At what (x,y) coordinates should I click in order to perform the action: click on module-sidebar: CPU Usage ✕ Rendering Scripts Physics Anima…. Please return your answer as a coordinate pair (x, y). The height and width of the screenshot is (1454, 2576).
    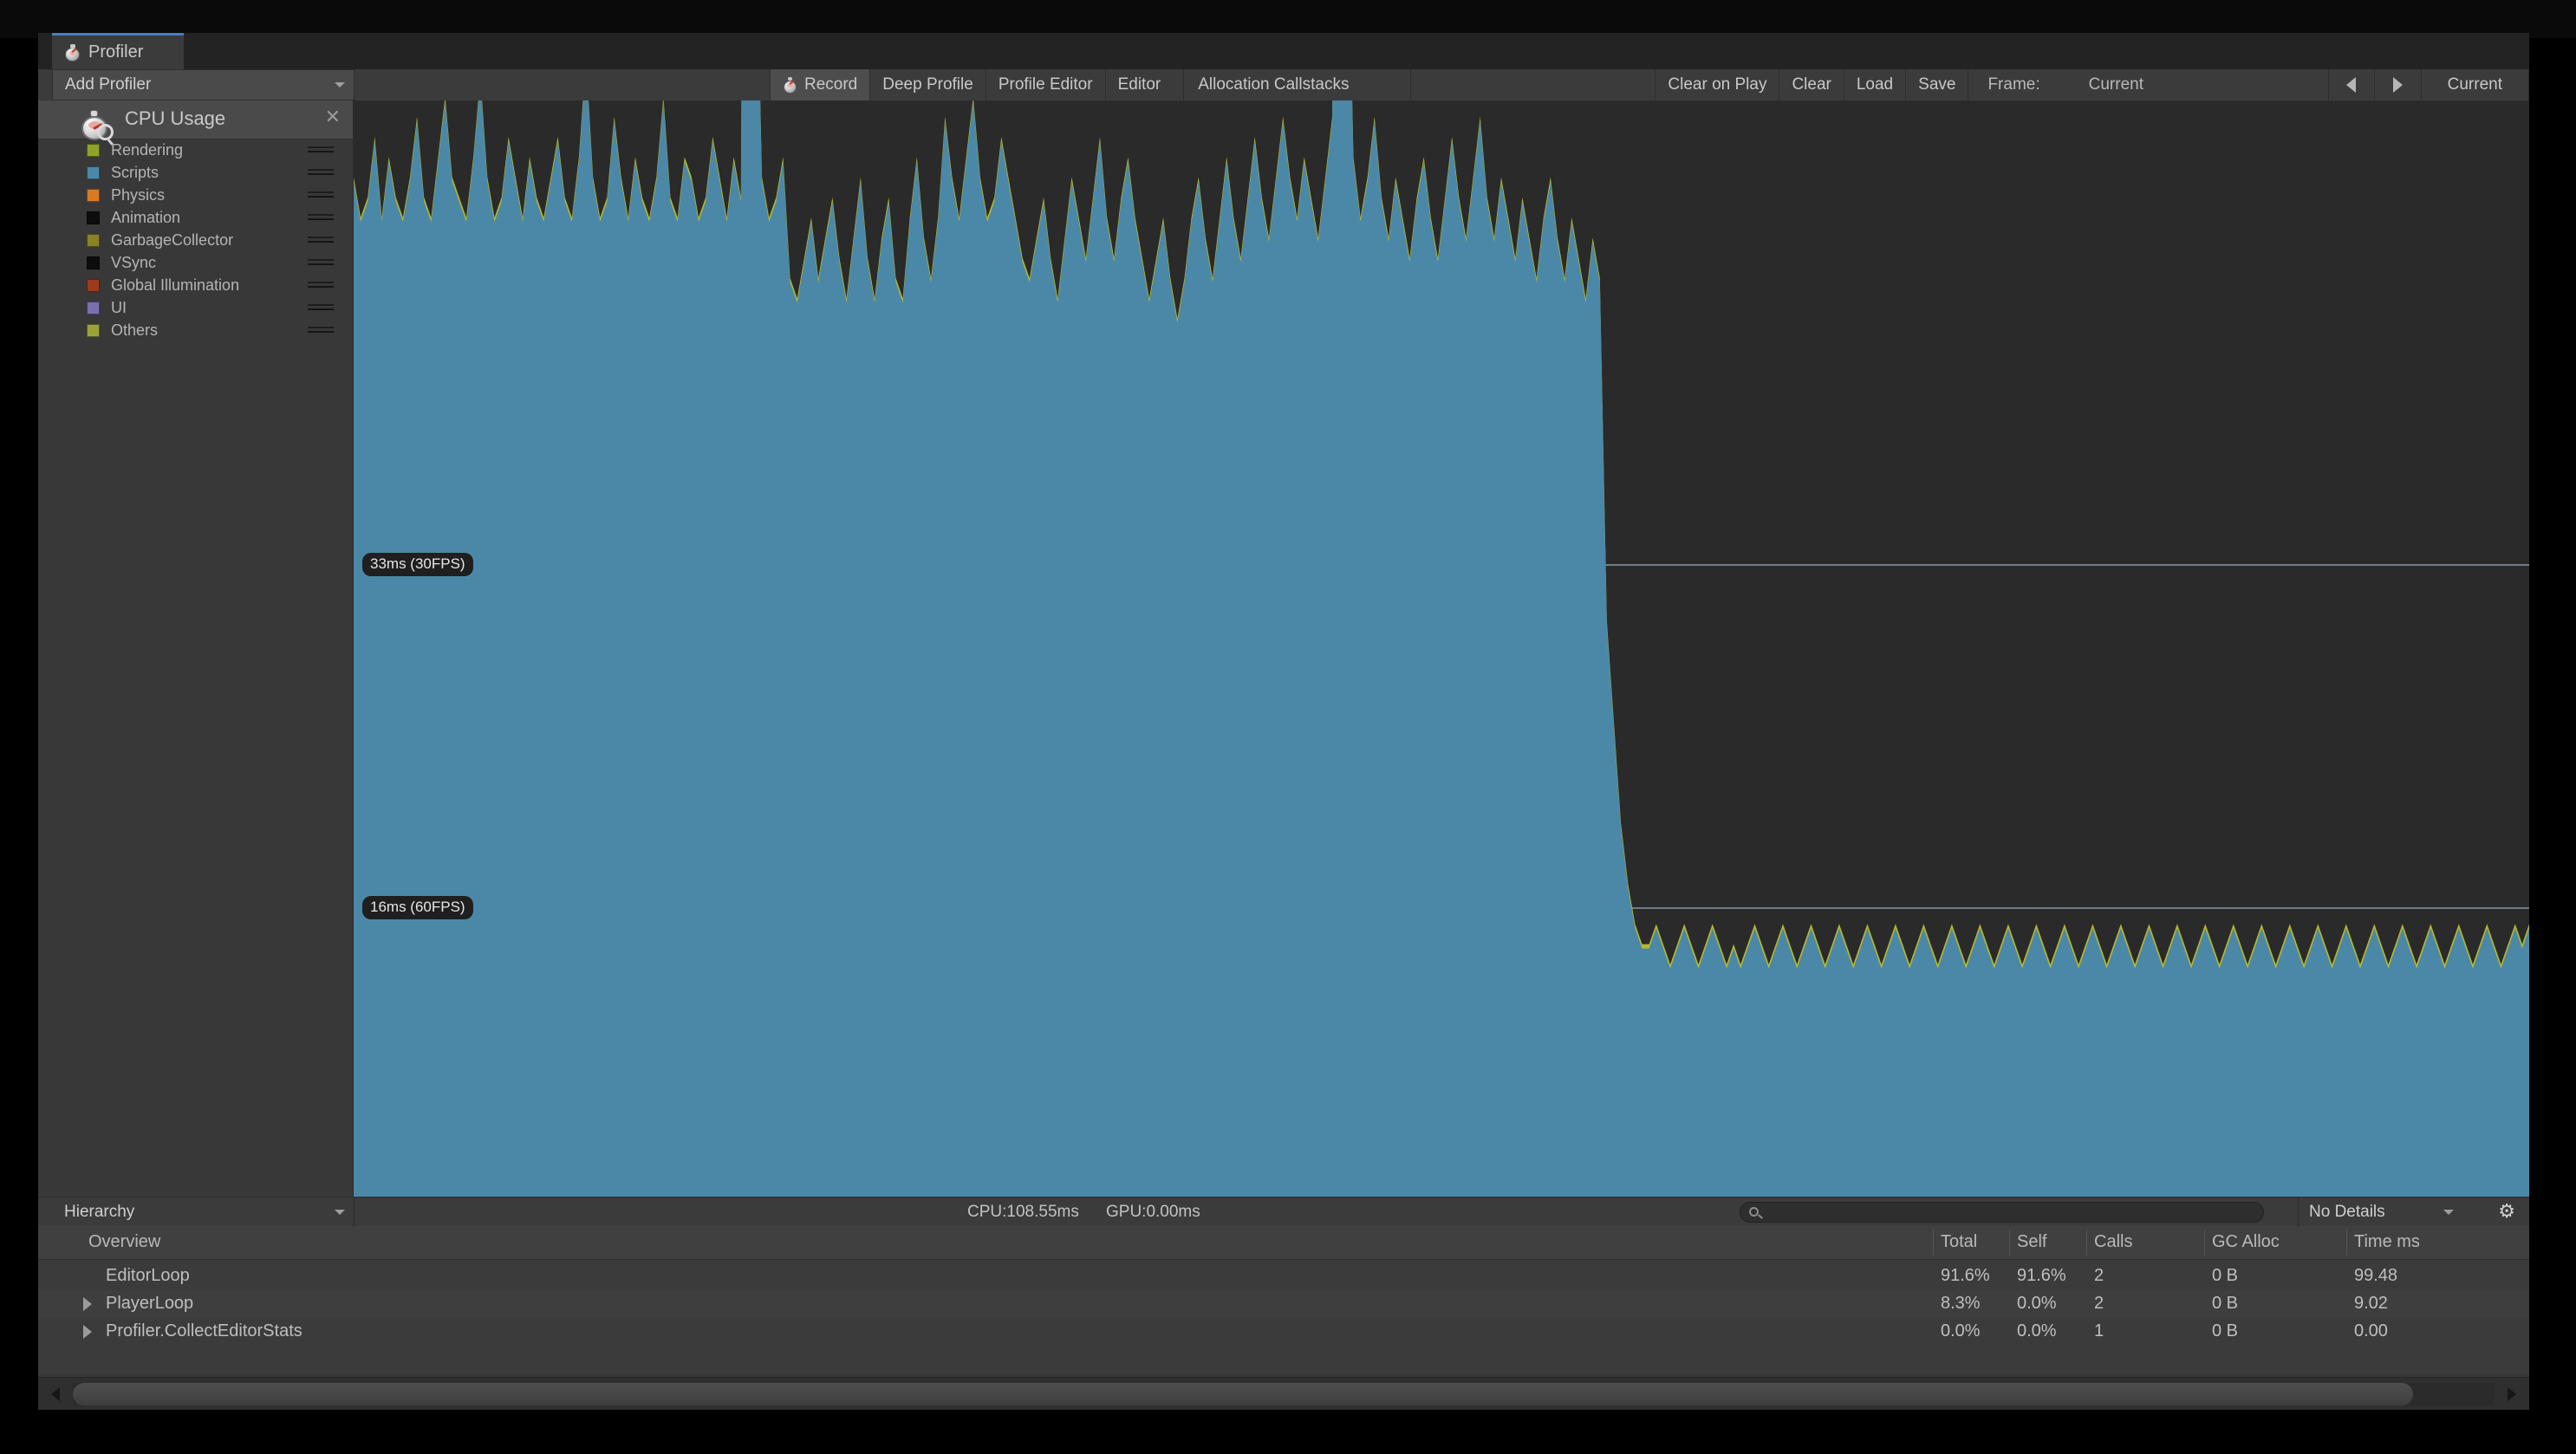
    Looking at the image, I should click on (196, 683).